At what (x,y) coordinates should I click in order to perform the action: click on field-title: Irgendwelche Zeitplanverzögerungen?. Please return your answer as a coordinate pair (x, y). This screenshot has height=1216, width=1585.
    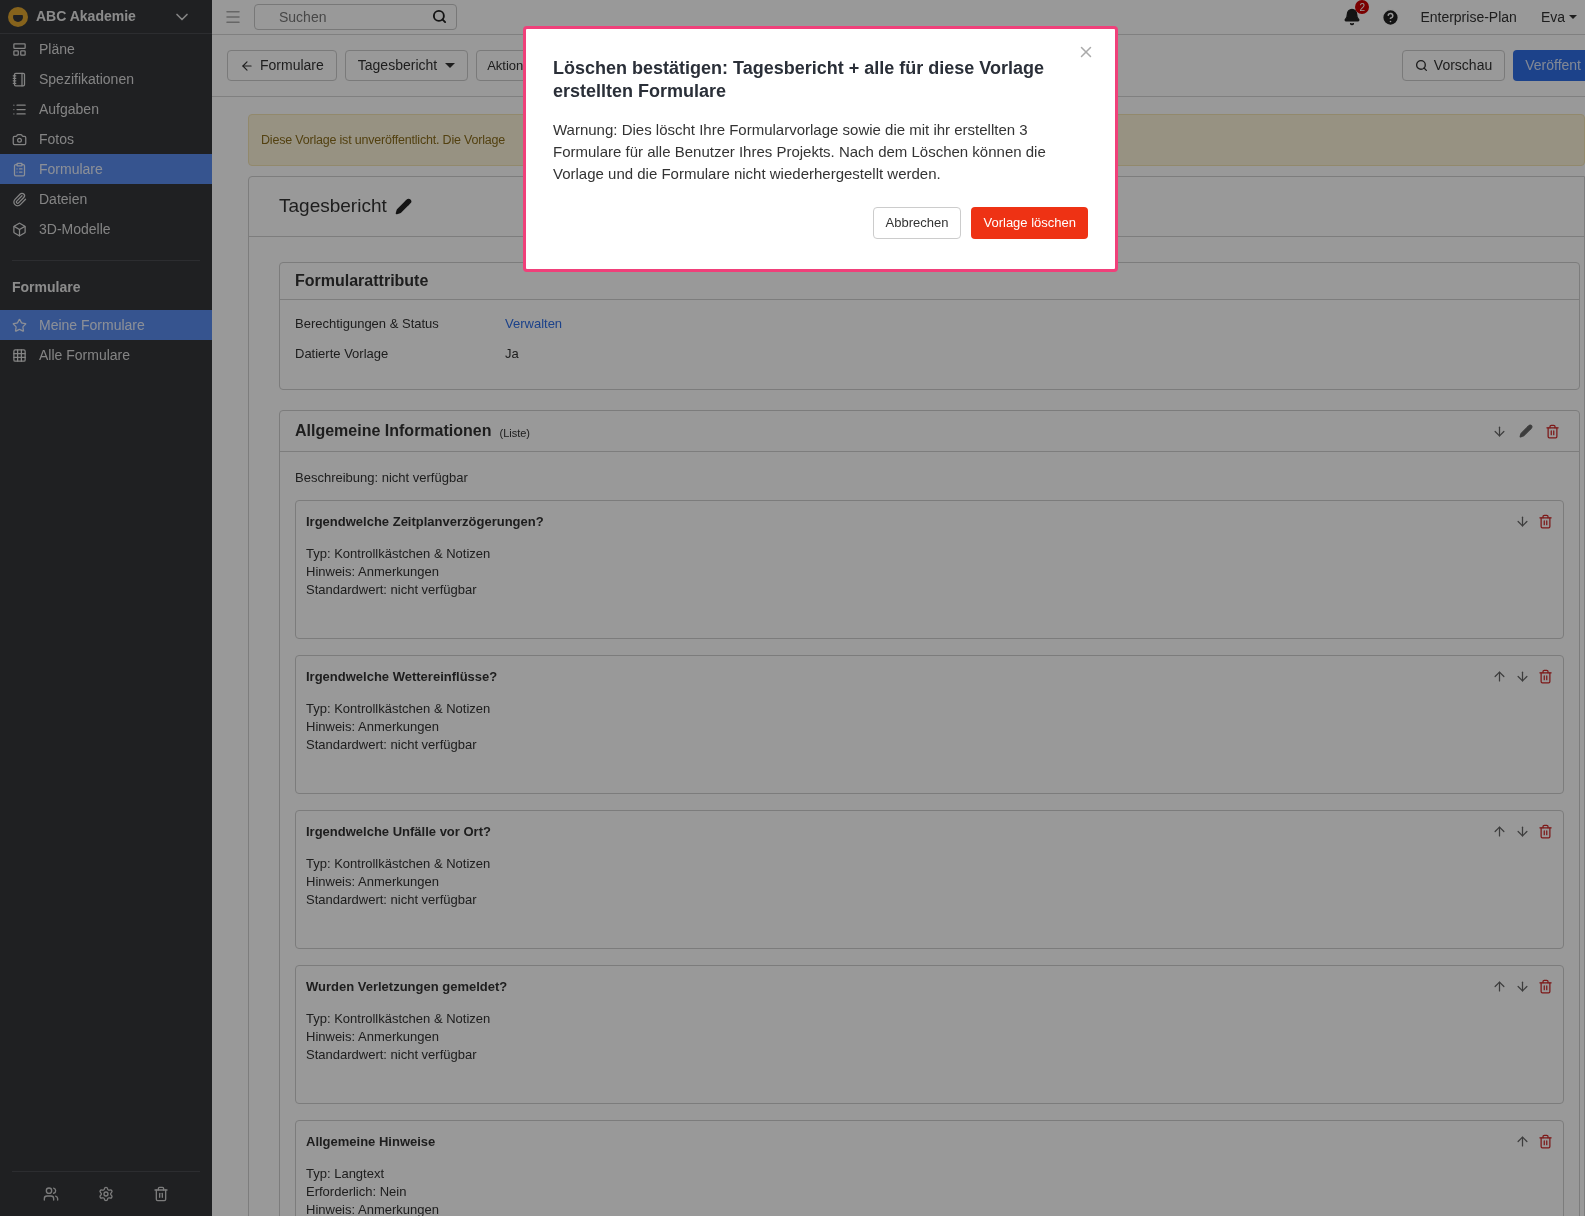
    Looking at the image, I should click on (425, 521).